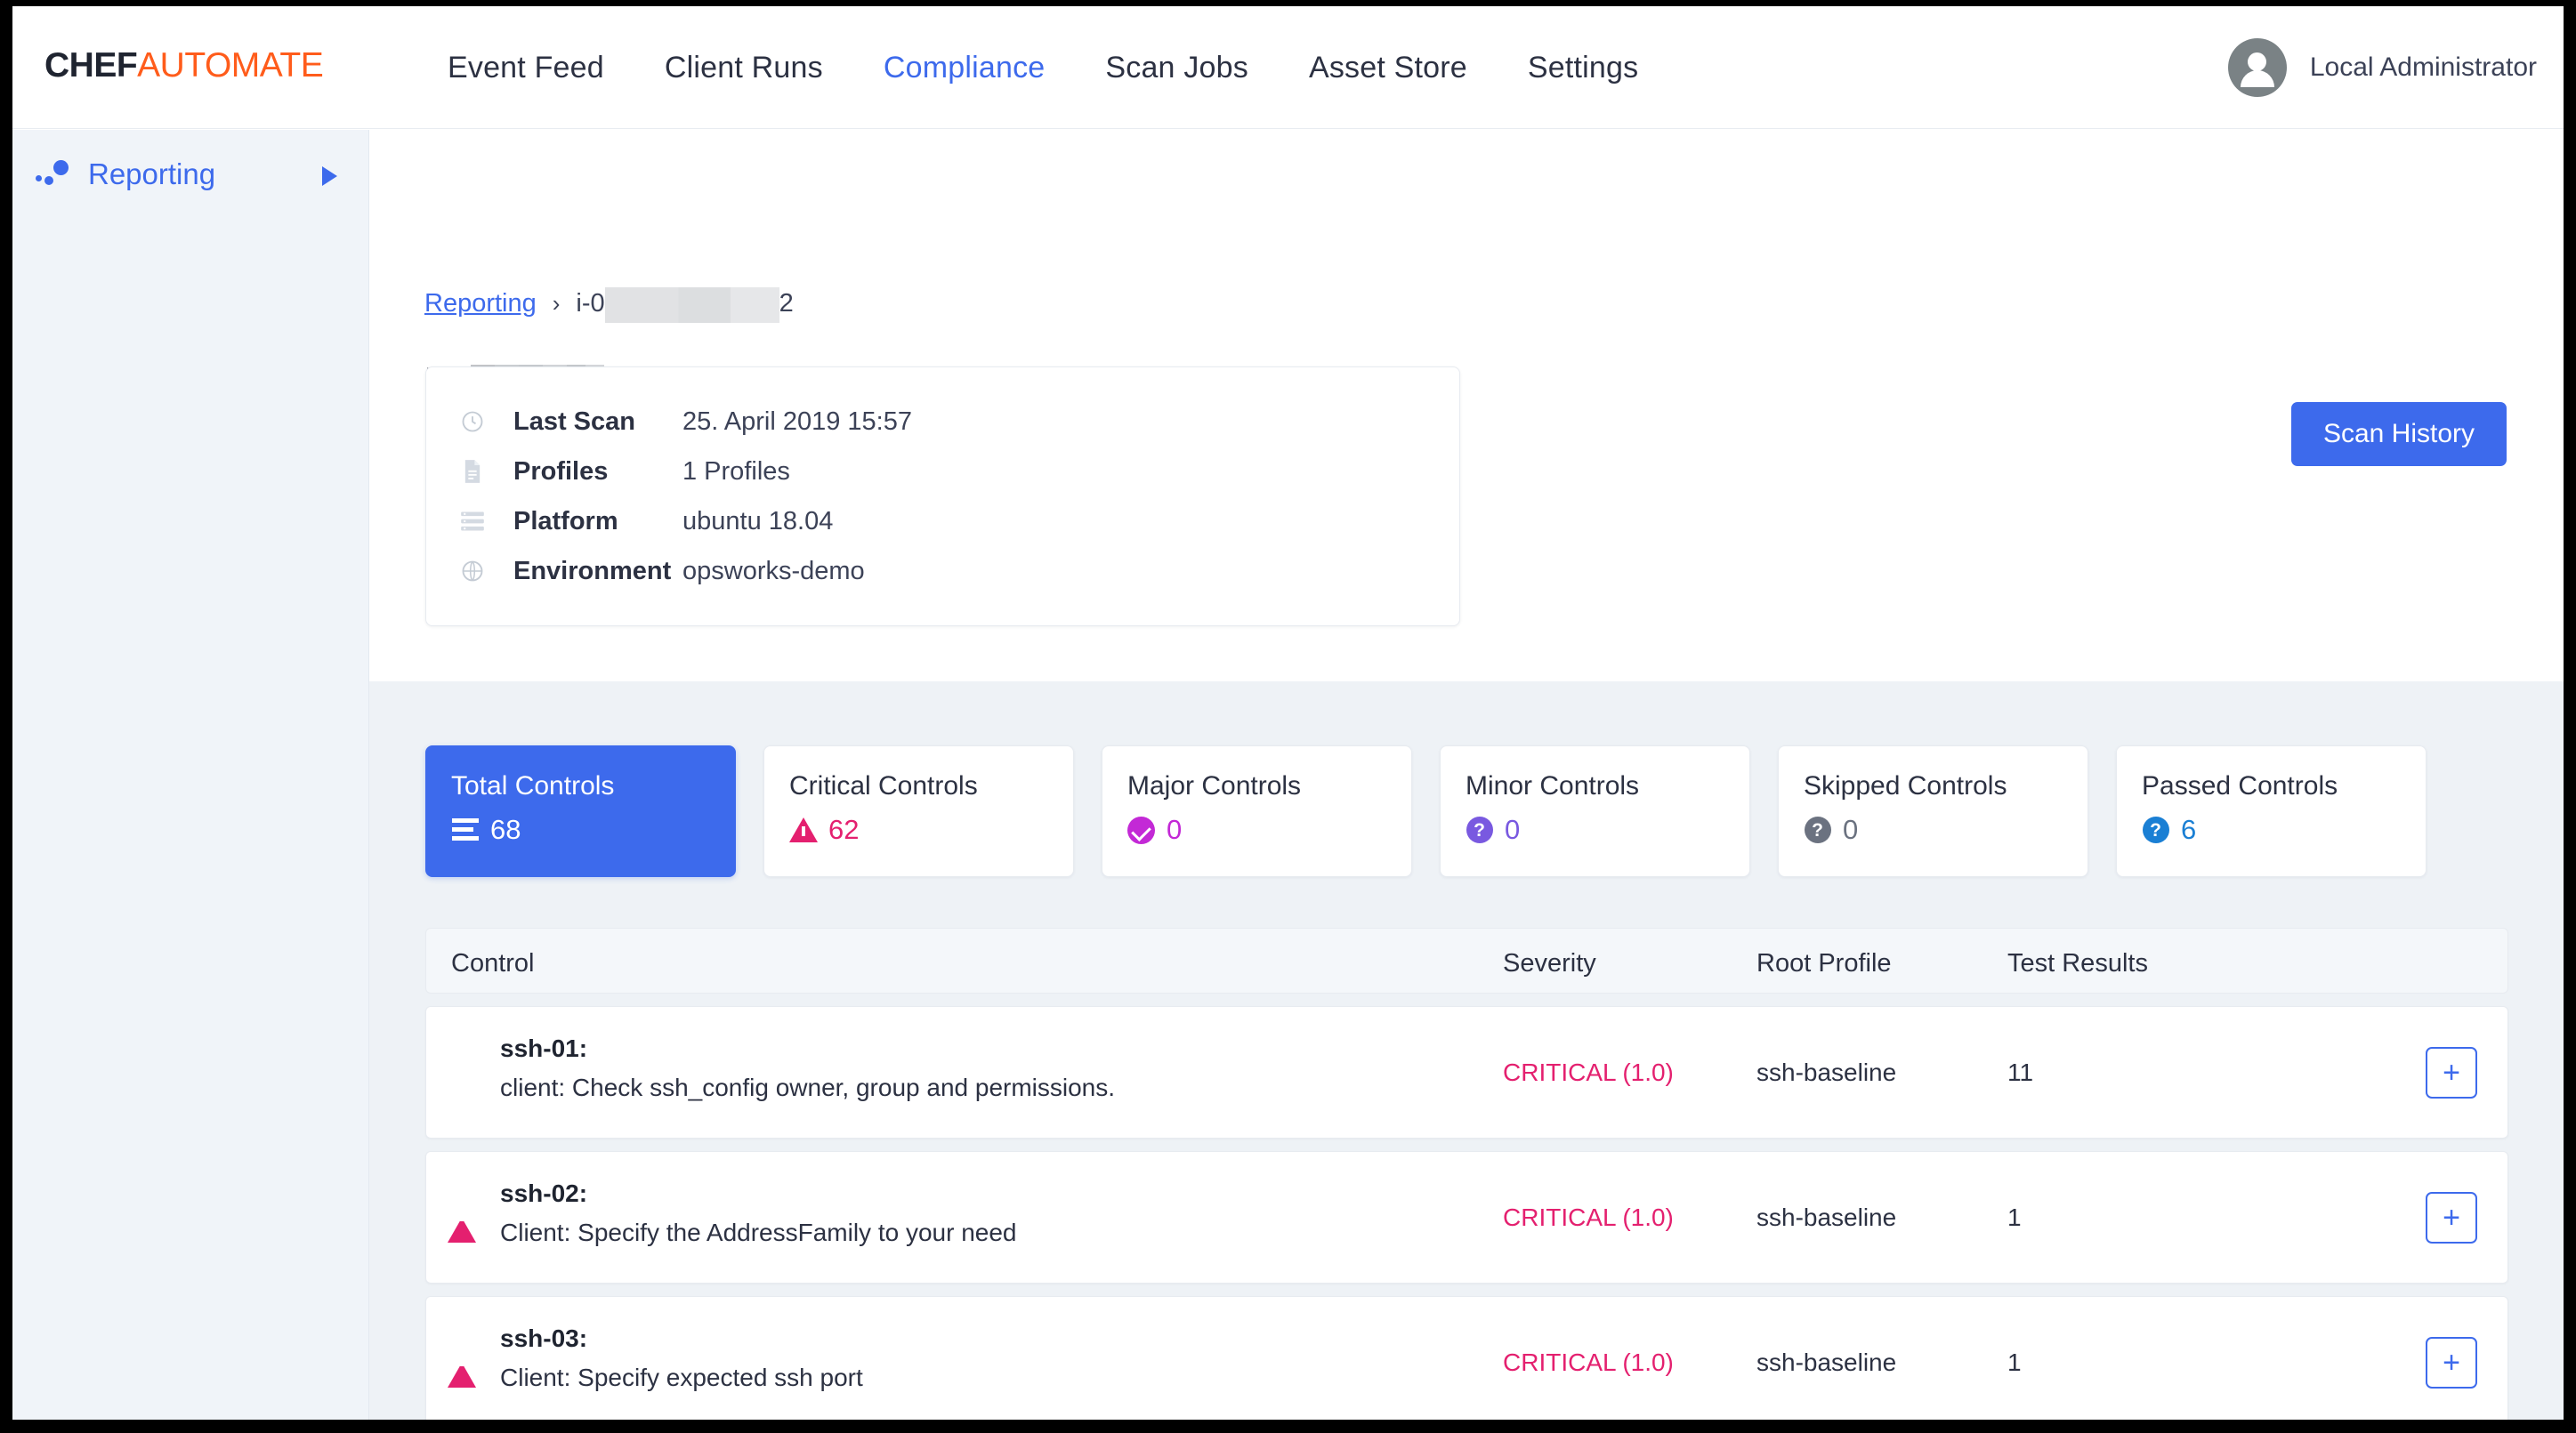  What do you see at coordinates (1269, 830) in the screenshot?
I see `stat-value-row-major: 0` at bounding box center [1269, 830].